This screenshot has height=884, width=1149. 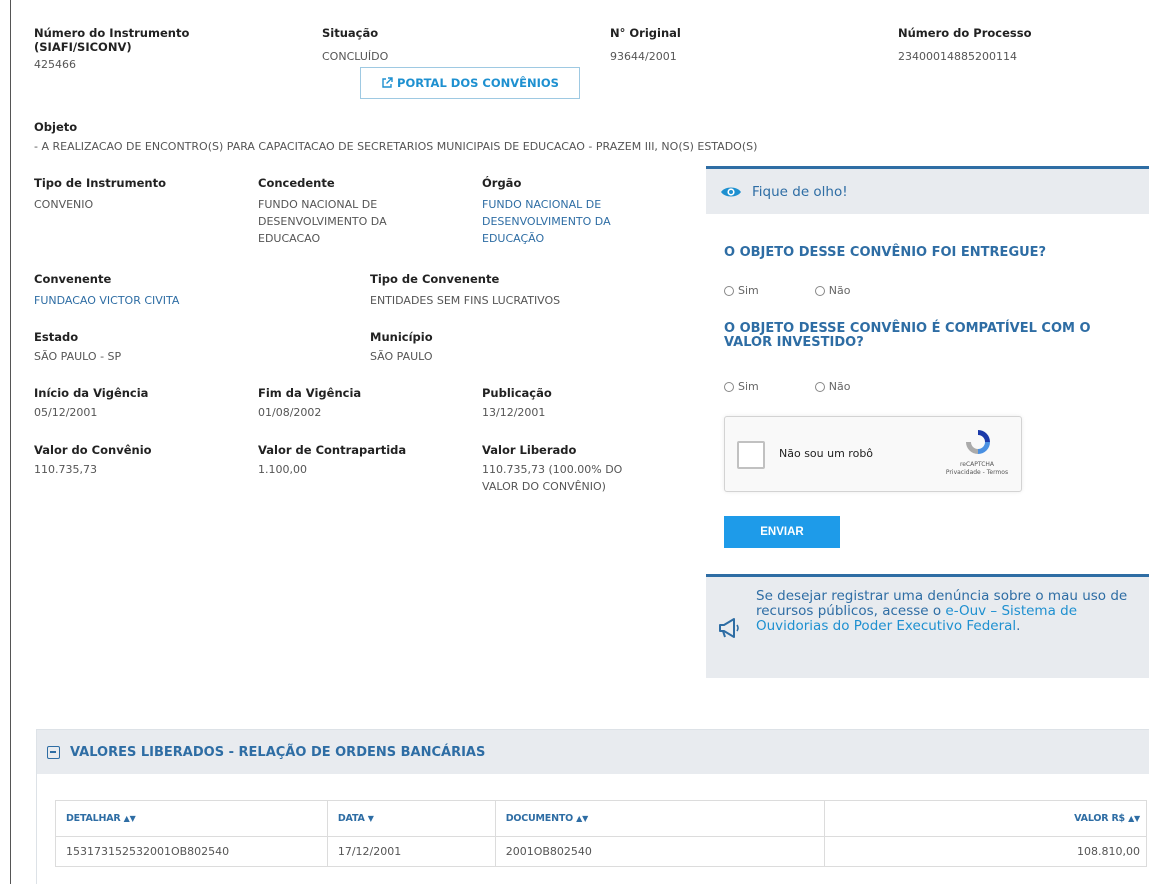 What do you see at coordinates (370, 818) in the screenshot?
I see `sort-desc-icon: ▼` at bounding box center [370, 818].